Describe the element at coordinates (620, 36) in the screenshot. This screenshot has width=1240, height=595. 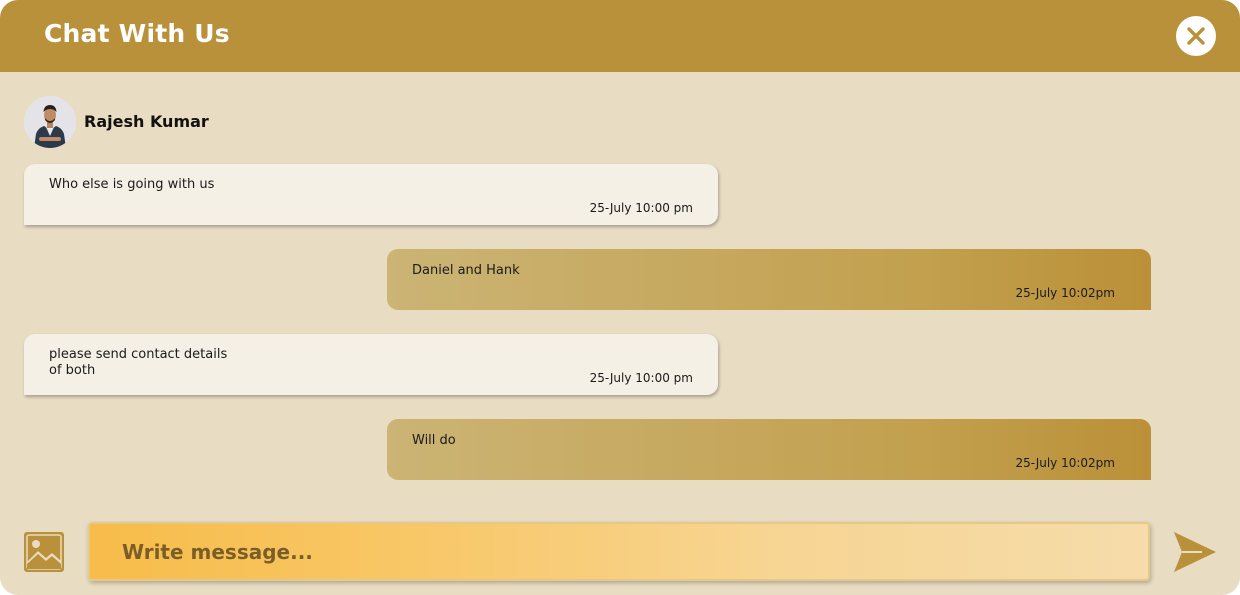
I see `chat-header: Chat With Us` at that location.